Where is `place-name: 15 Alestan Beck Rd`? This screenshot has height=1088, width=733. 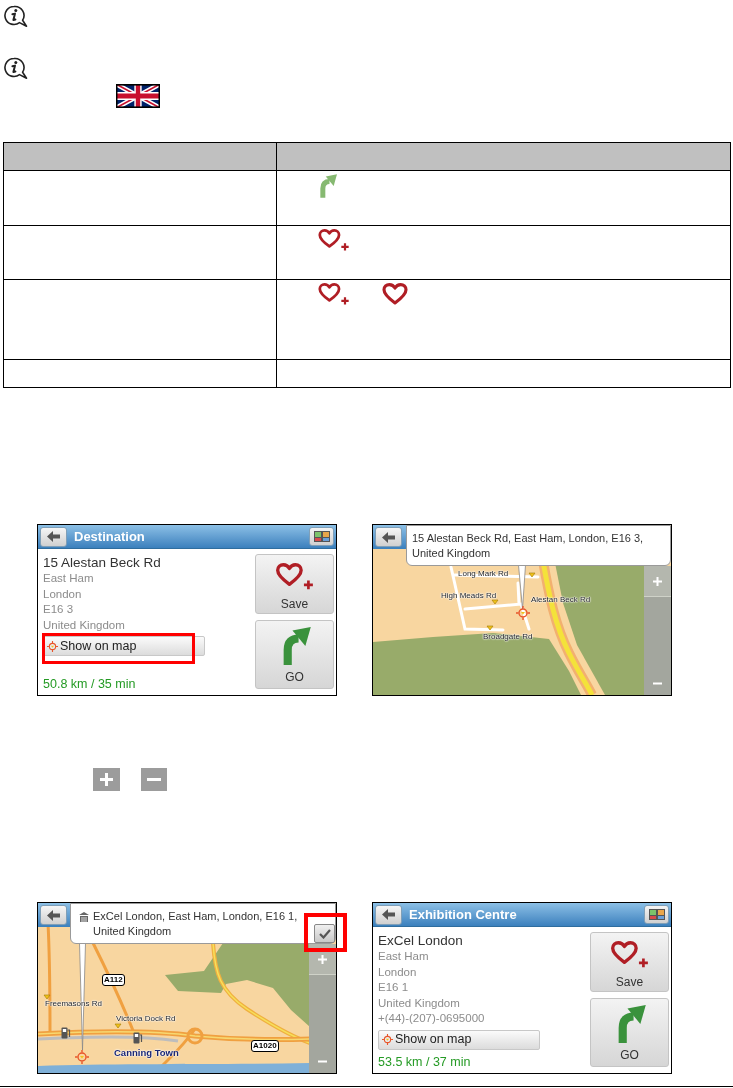 place-name: 15 Alestan Beck Rd is located at coordinates (102, 562).